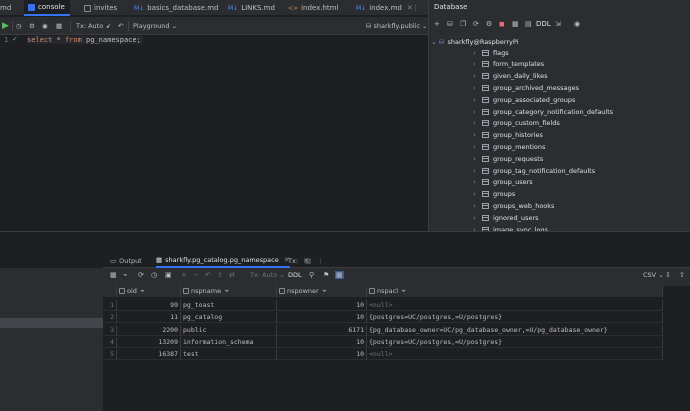 Image resolution: width=690 pixels, height=411 pixels. What do you see at coordinates (229, 305) in the screenshot?
I see `cell-nspname: pg_toast` at bounding box center [229, 305].